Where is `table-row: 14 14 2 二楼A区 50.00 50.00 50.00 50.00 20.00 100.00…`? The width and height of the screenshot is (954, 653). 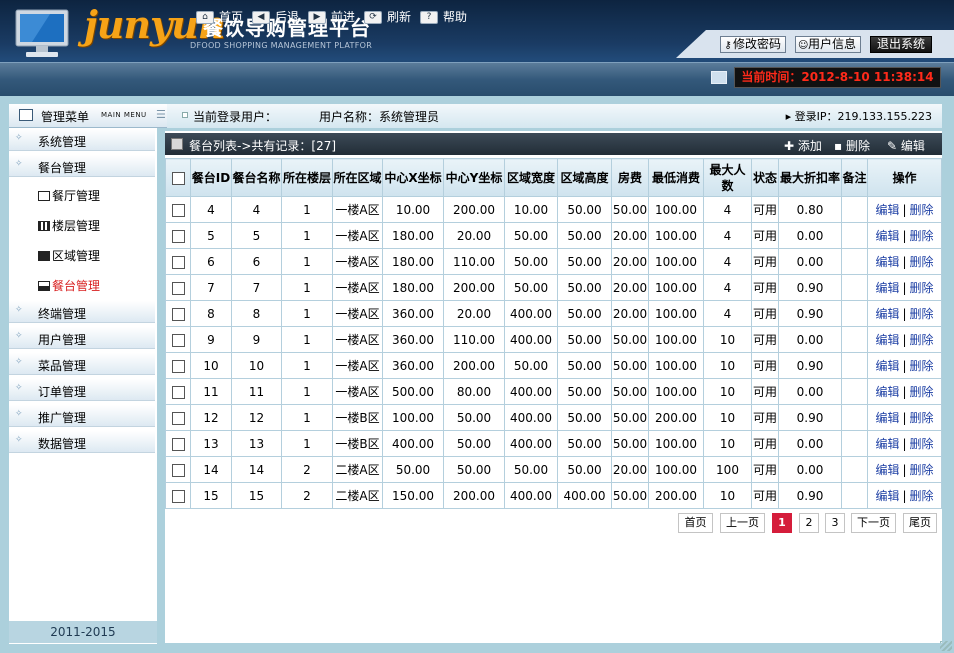
table-row: 14 14 2 二楼A区 50.00 50.00 50.00 50.00 20.00 100.00… is located at coordinates (553, 469).